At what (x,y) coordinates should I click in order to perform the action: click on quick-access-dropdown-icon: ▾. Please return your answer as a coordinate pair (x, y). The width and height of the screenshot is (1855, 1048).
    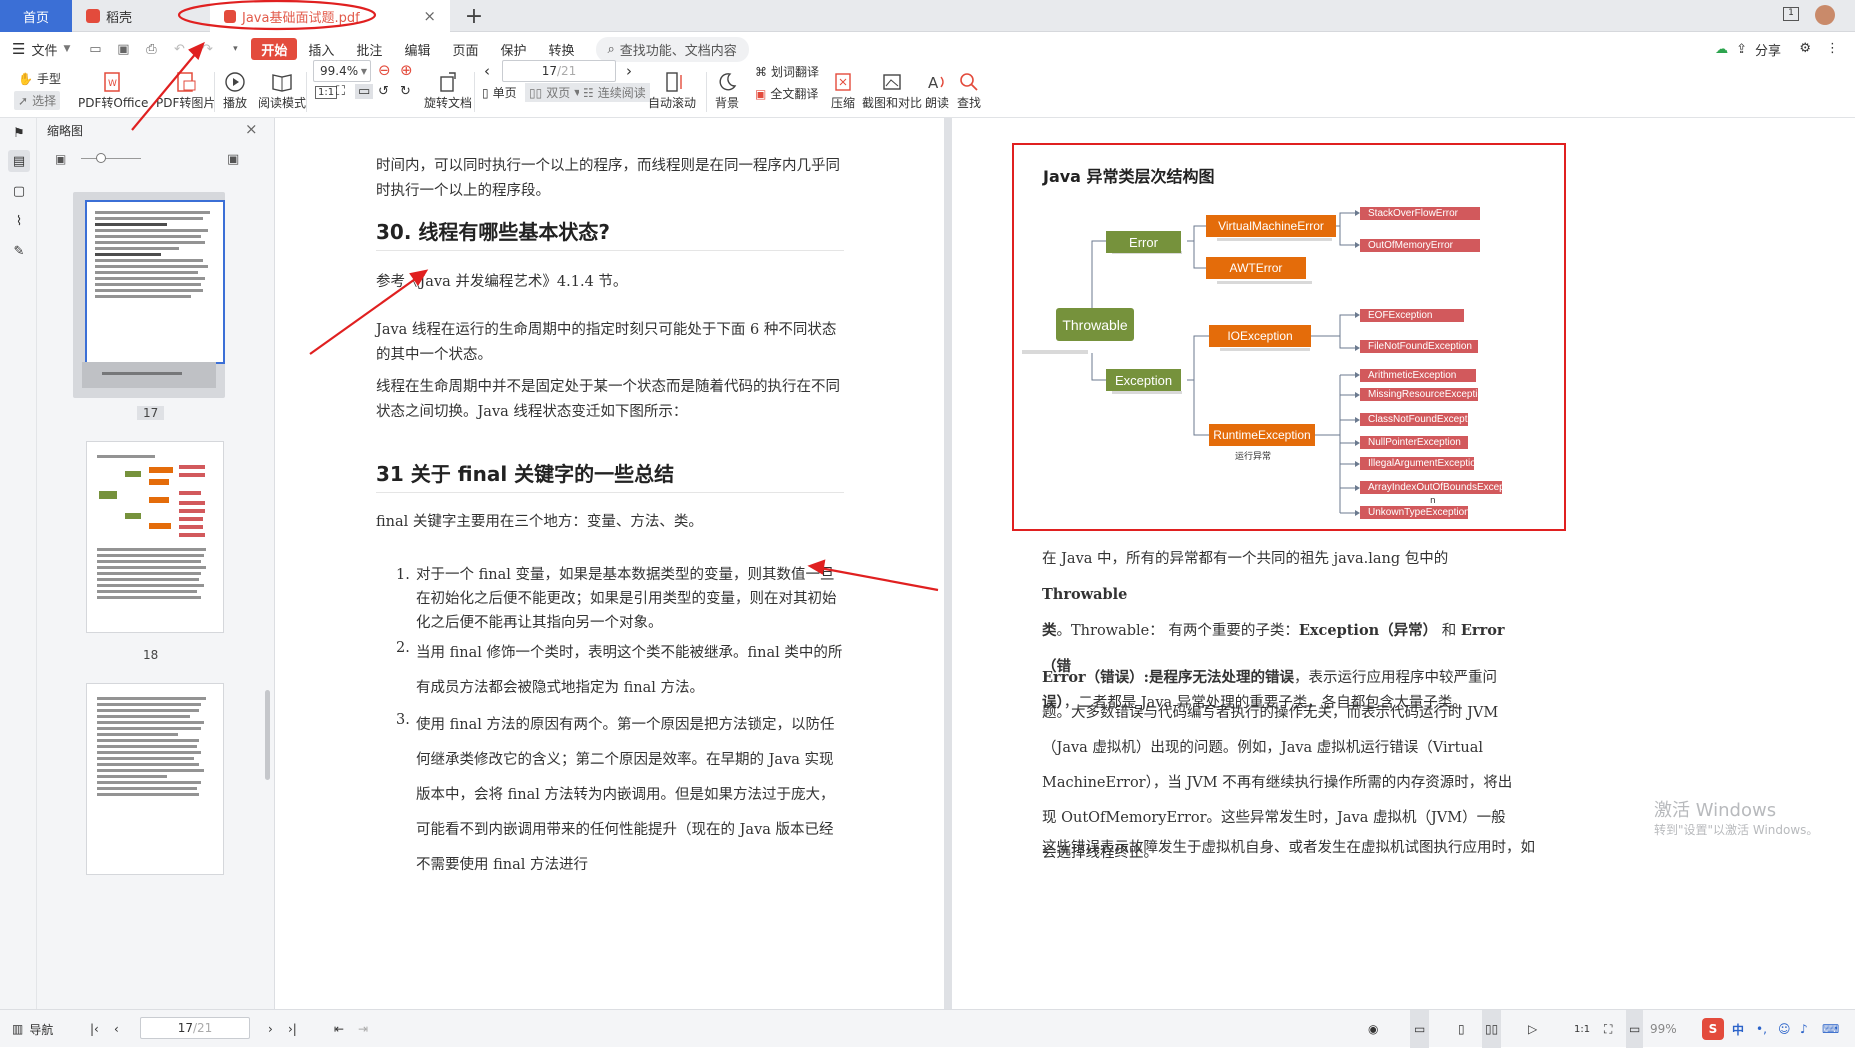
    Looking at the image, I should click on (235, 49).